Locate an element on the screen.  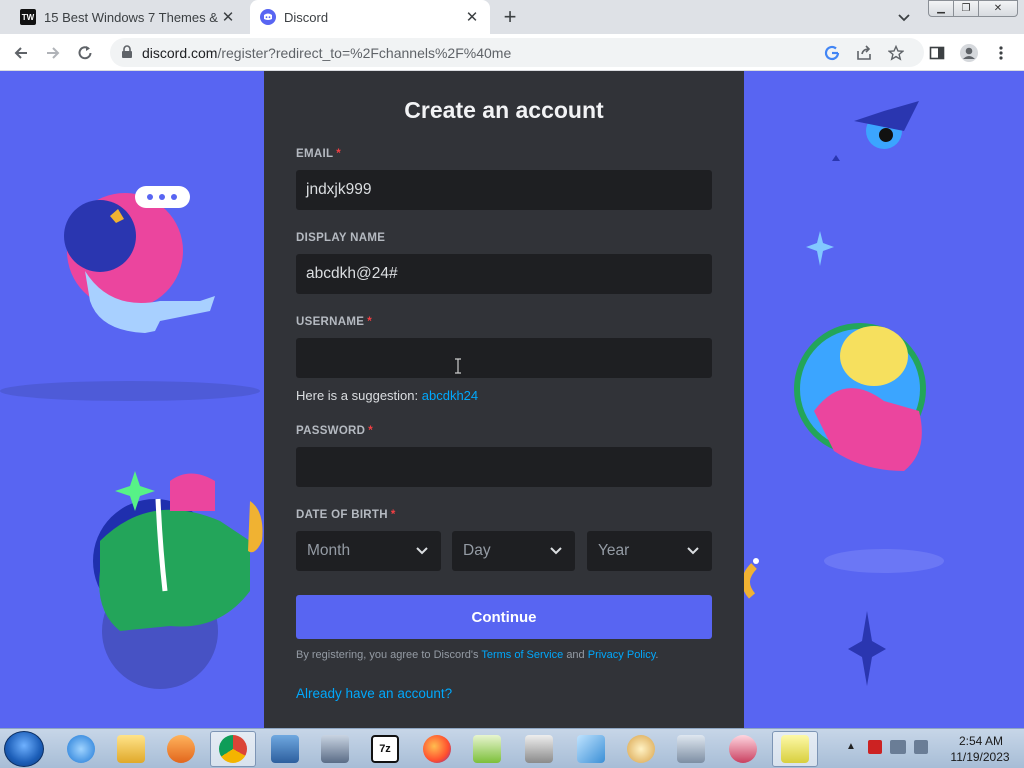
network-icon is located at coordinates (335, 749).